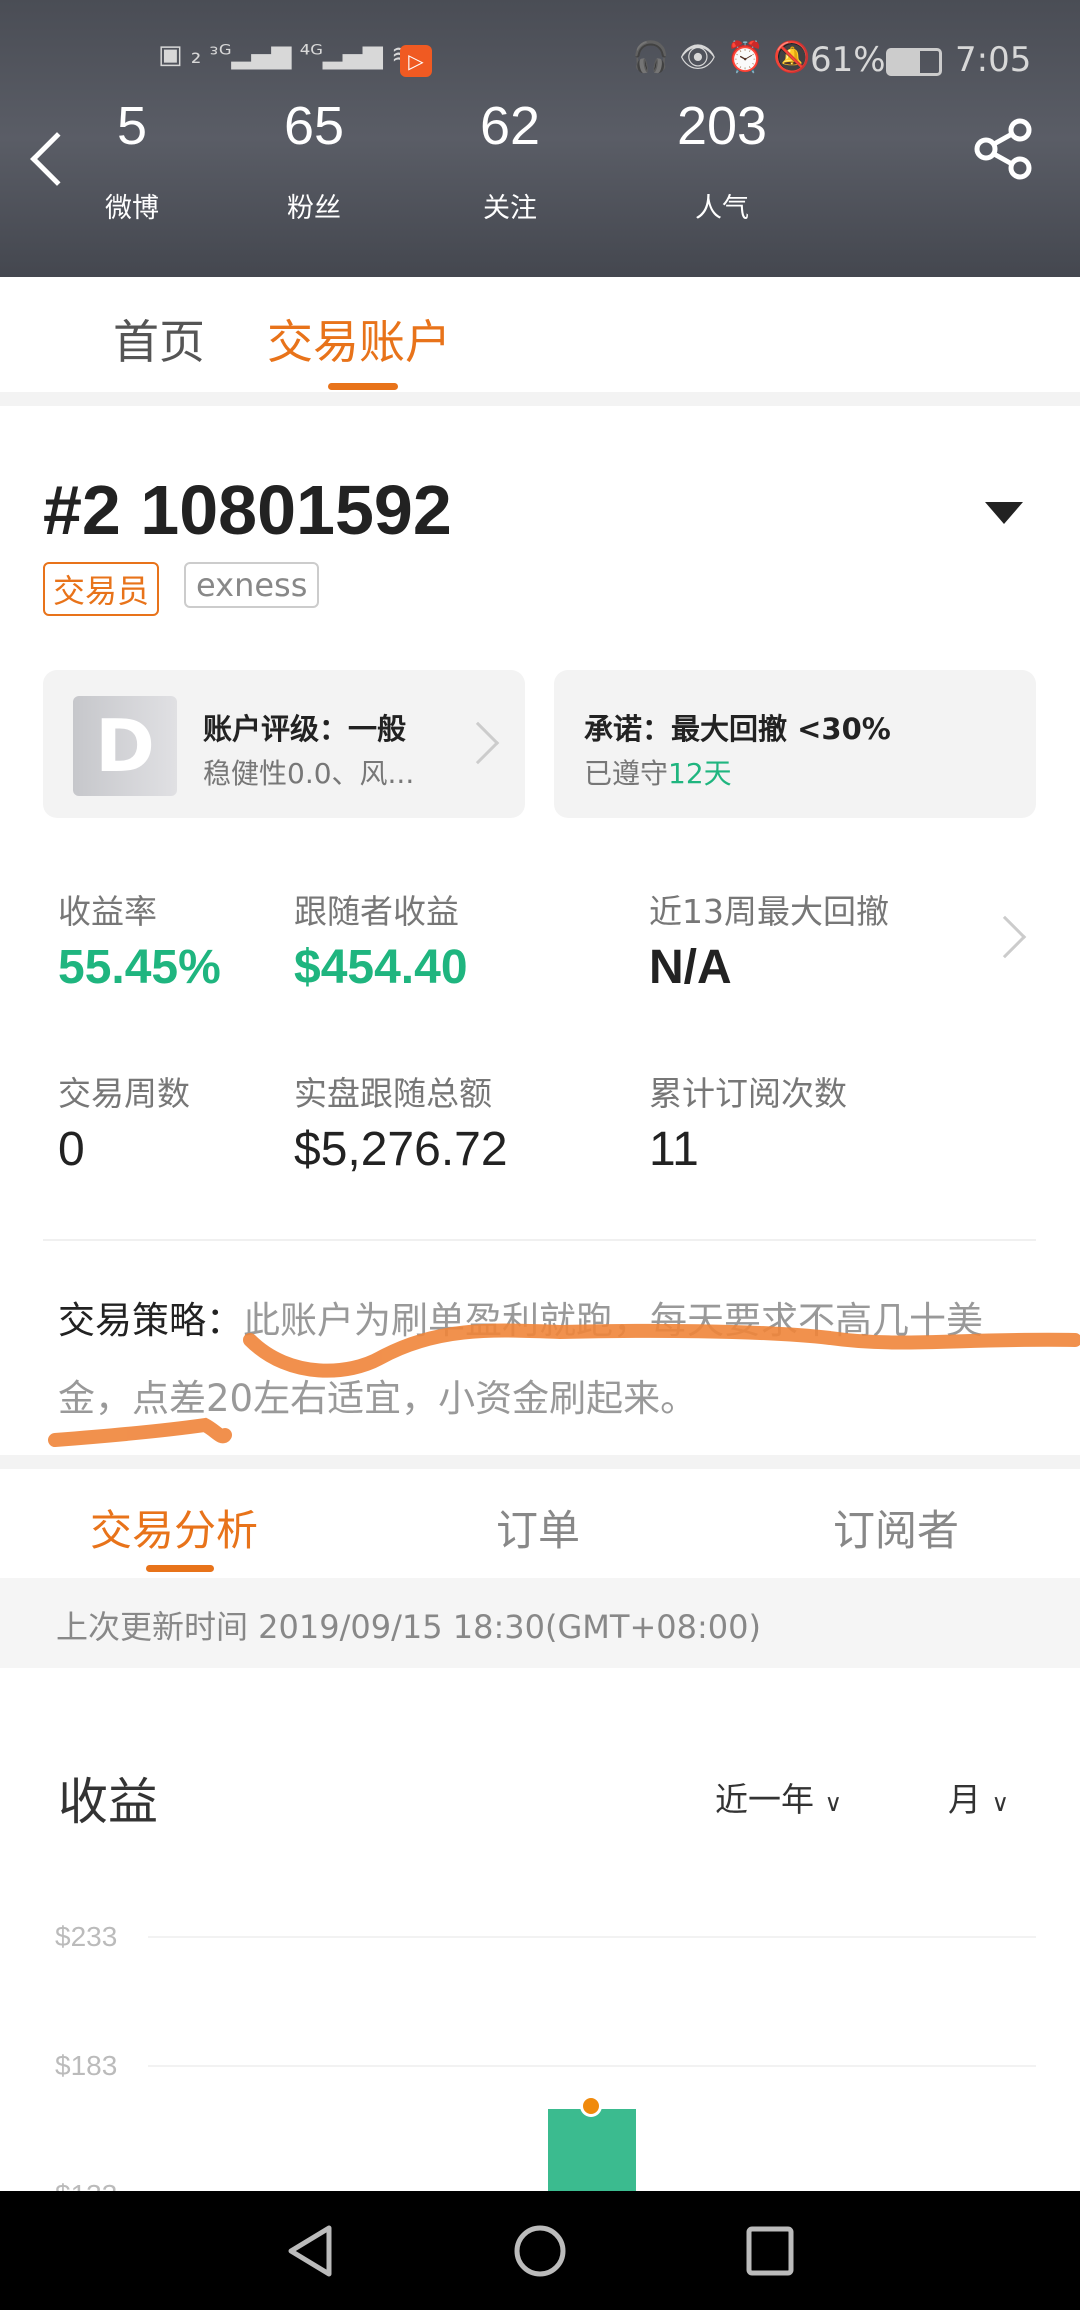 The width and height of the screenshot is (1080, 2310). Describe the element at coordinates (408, 1627) in the screenshot. I see `last-update-text: 上次更新时间 2019/09/15 18:30(GMT+08:00)` at that location.